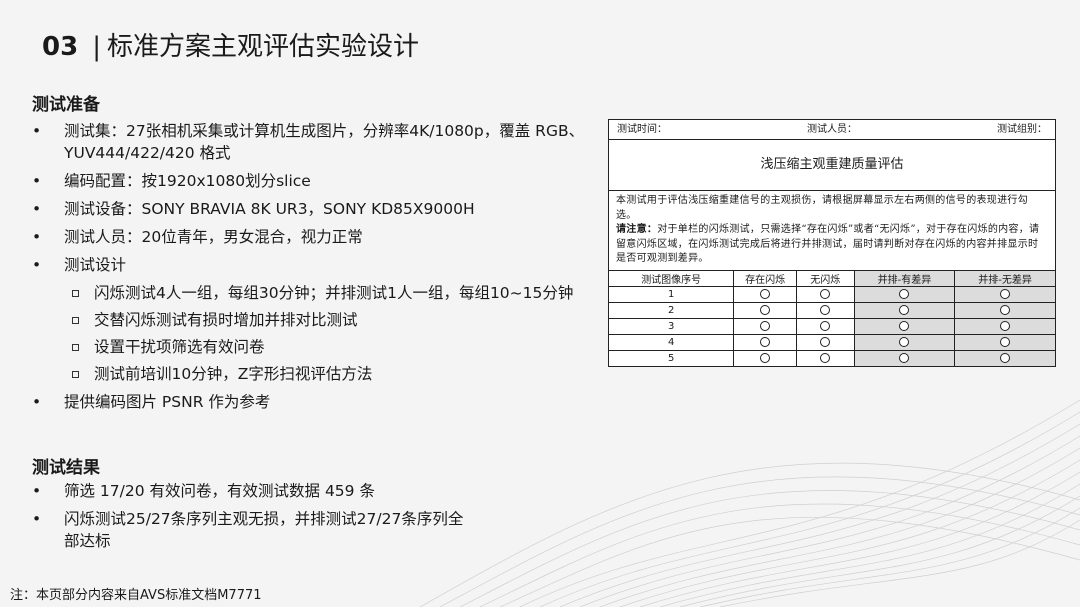 The height and width of the screenshot is (607, 1080). What do you see at coordinates (672, 294) in the screenshot?
I see `row-number: 1` at bounding box center [672, 294].